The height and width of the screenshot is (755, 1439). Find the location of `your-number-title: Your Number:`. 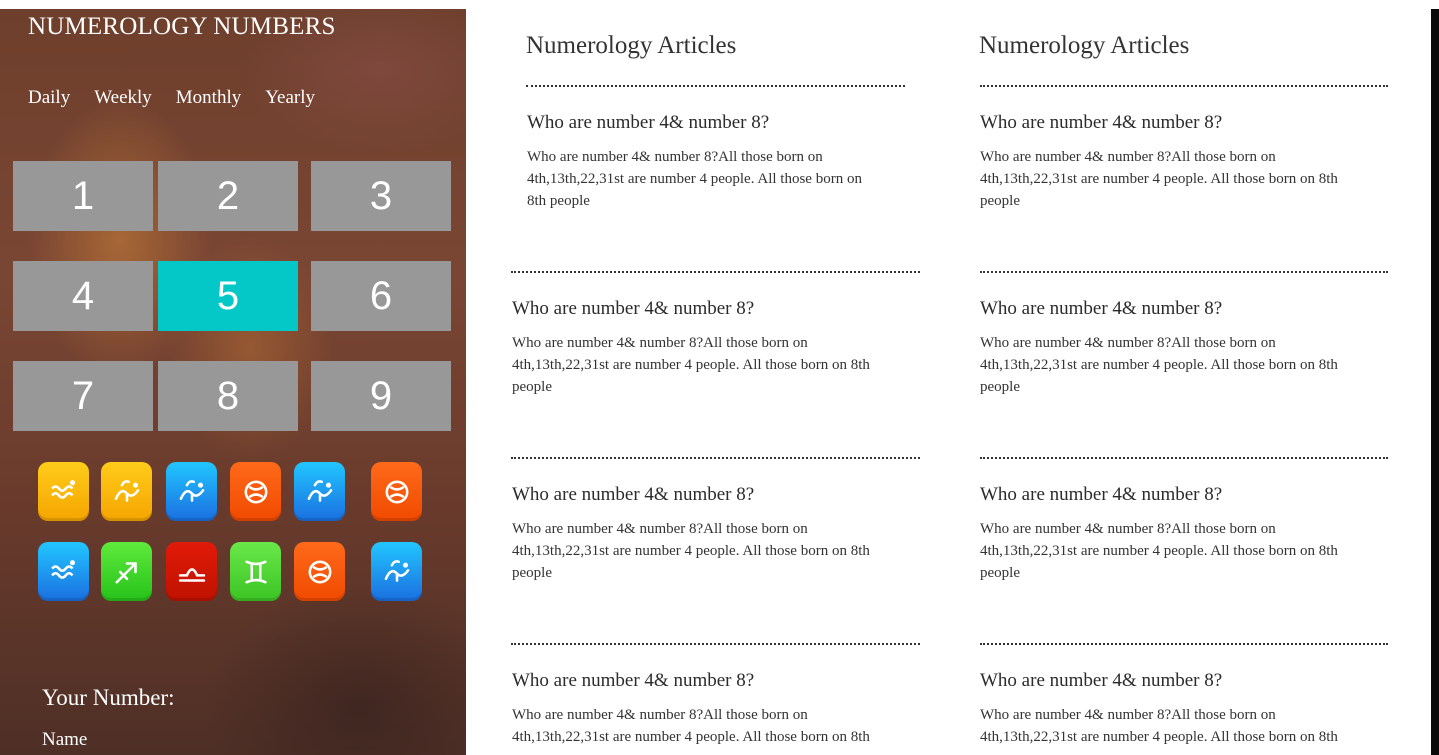

your-number-title: Your Number: is located at coordinates (108, 697).